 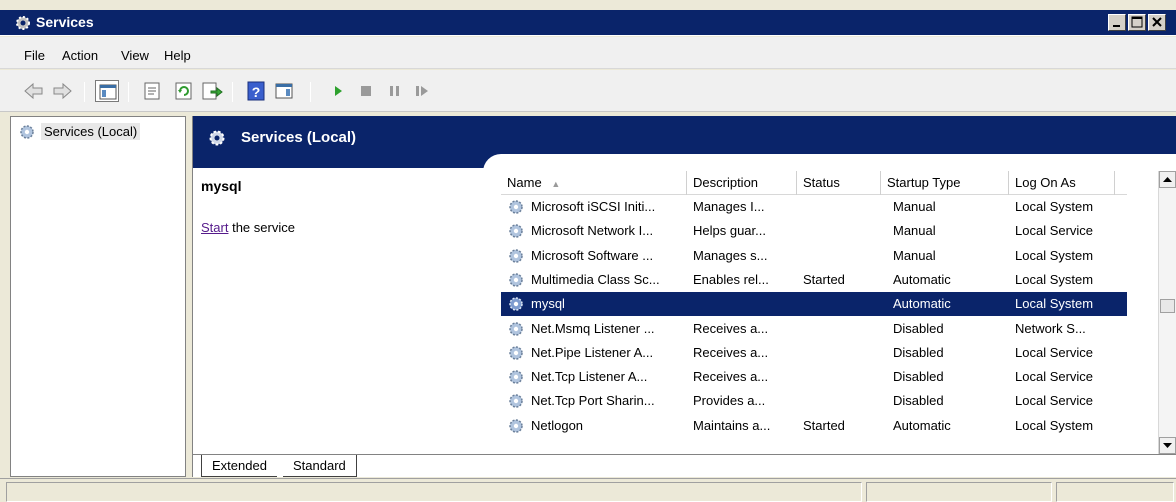 I want to click on column-header-status: Status, so click(x=839, y=183).